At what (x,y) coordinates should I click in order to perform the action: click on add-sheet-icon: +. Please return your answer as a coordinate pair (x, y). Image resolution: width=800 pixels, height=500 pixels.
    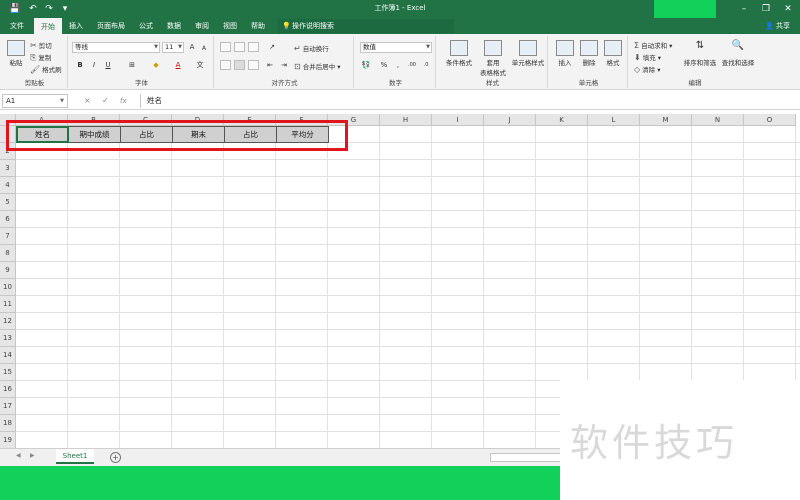
    Looking at the image, I should click on (115, 457).